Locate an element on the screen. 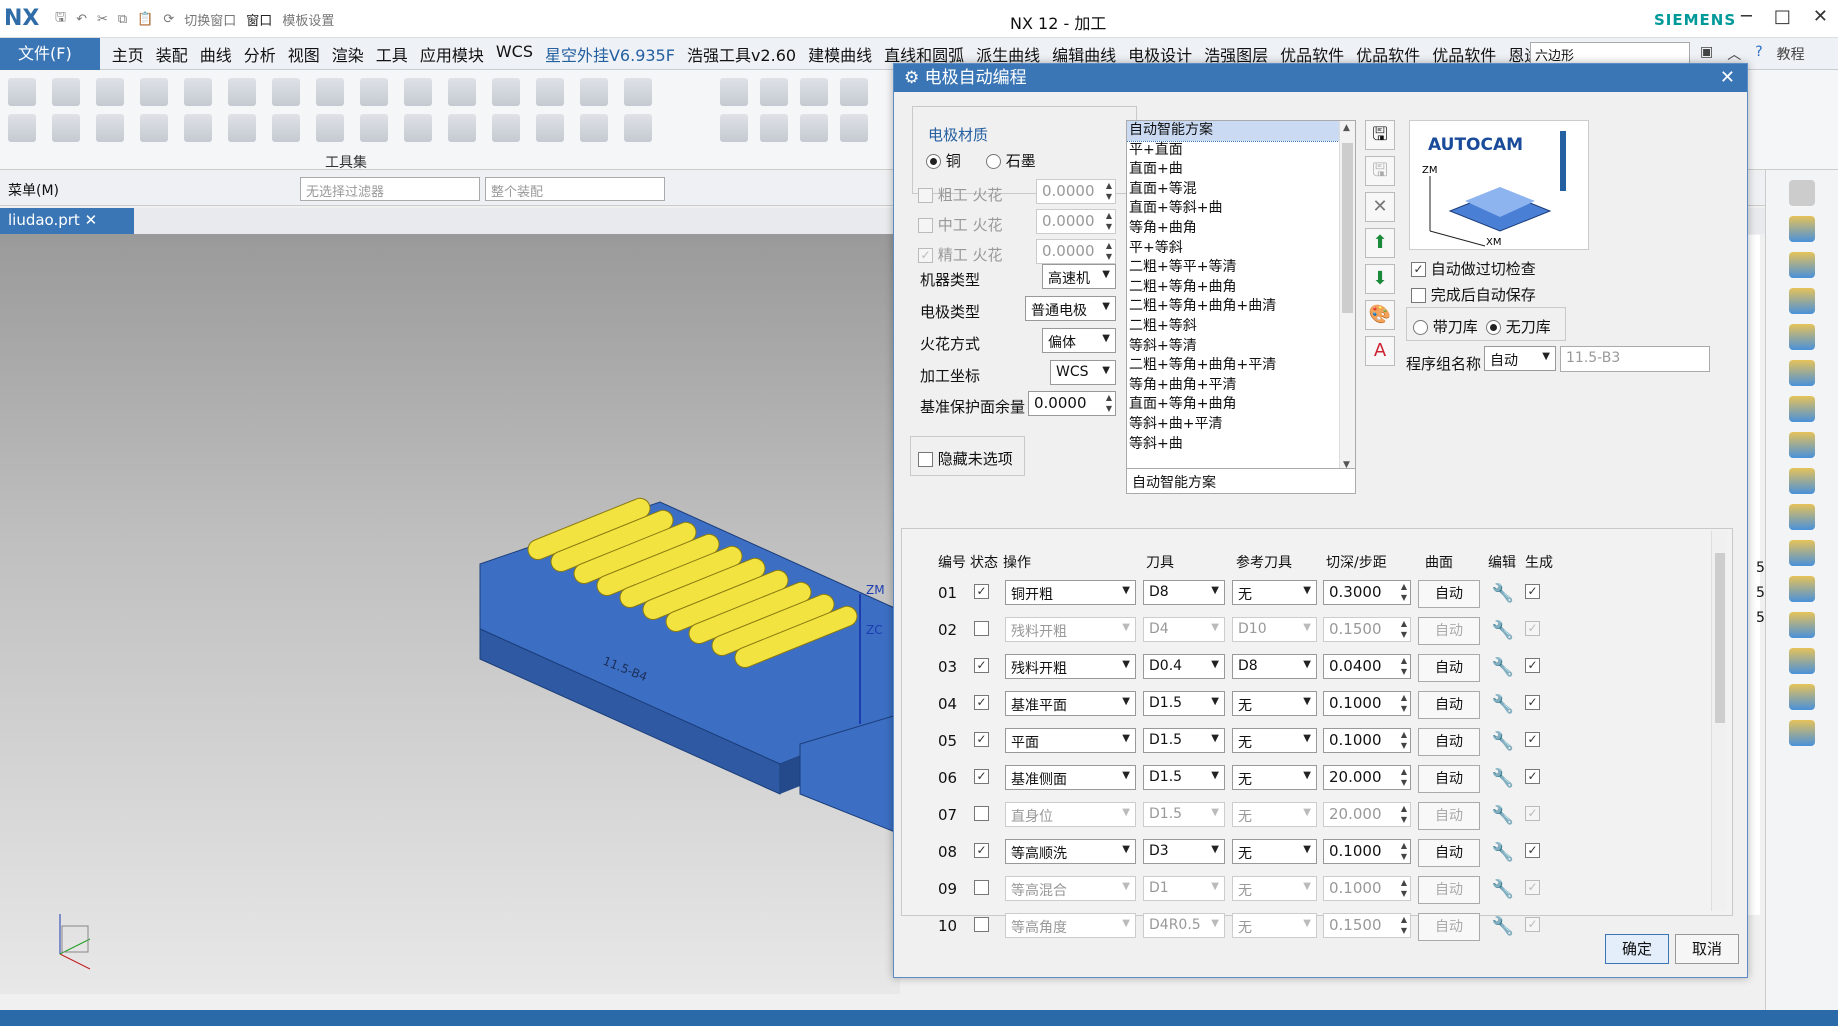 Image resolution: width=1838 pixels, height=1026 pixels. save-scheme-icon: 🖫 is located at coordinates (1380, 135).